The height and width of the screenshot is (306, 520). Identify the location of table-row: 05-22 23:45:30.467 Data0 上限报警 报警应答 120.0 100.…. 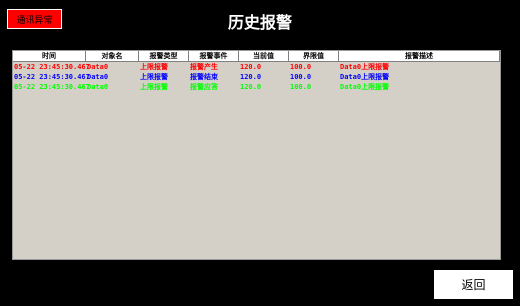
(256, 87).